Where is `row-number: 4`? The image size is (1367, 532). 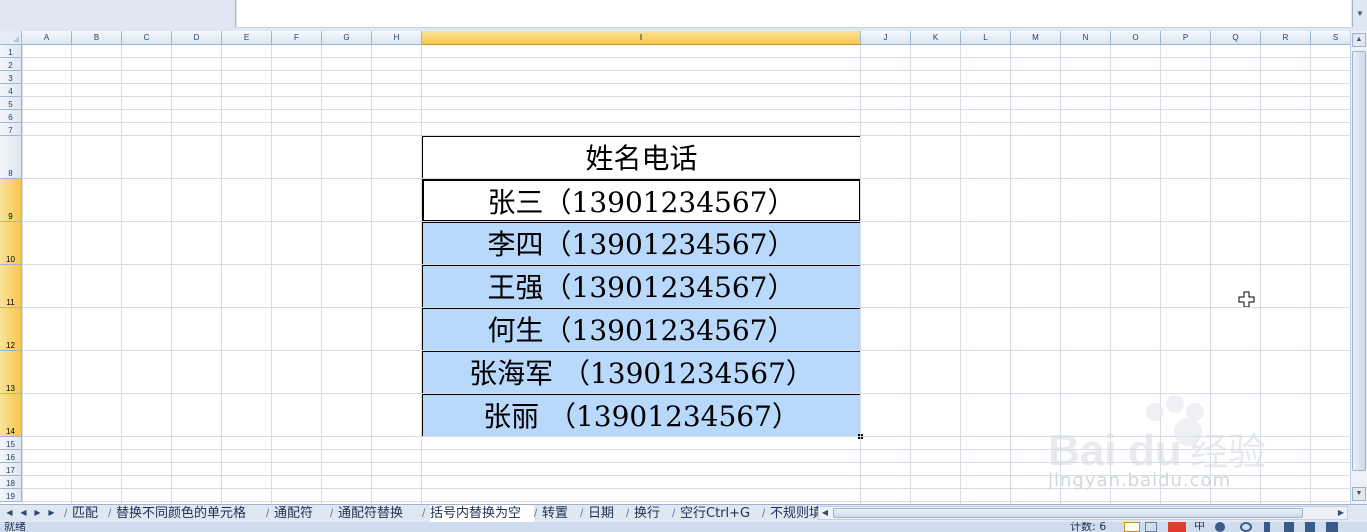
row-number: 4 is located at coordinates (10, 91).